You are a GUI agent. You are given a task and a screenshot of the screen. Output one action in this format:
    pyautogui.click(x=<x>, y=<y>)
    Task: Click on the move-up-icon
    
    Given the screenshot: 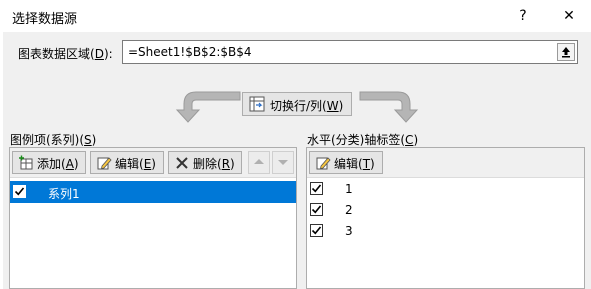 What is the action you would take?
    pyautogui.click(x=259, y=161)
    